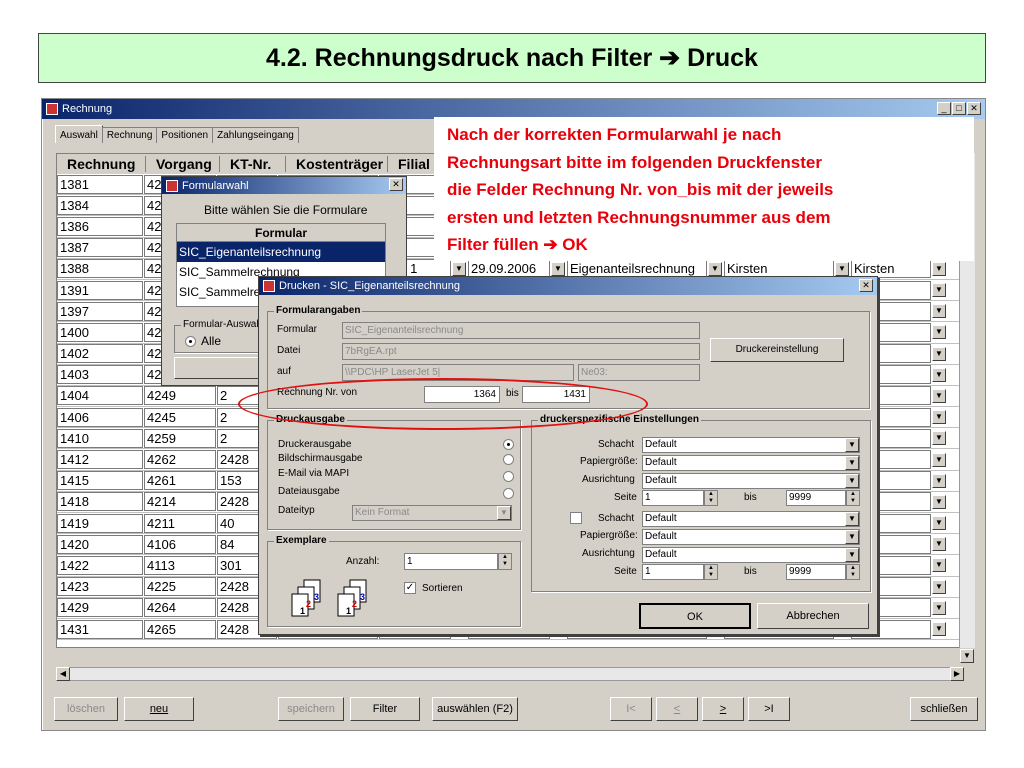  What do you see at coordinates (508, 476) in the screenshot?
I see `radio-email-mapi` at bounding box center [508, 476].